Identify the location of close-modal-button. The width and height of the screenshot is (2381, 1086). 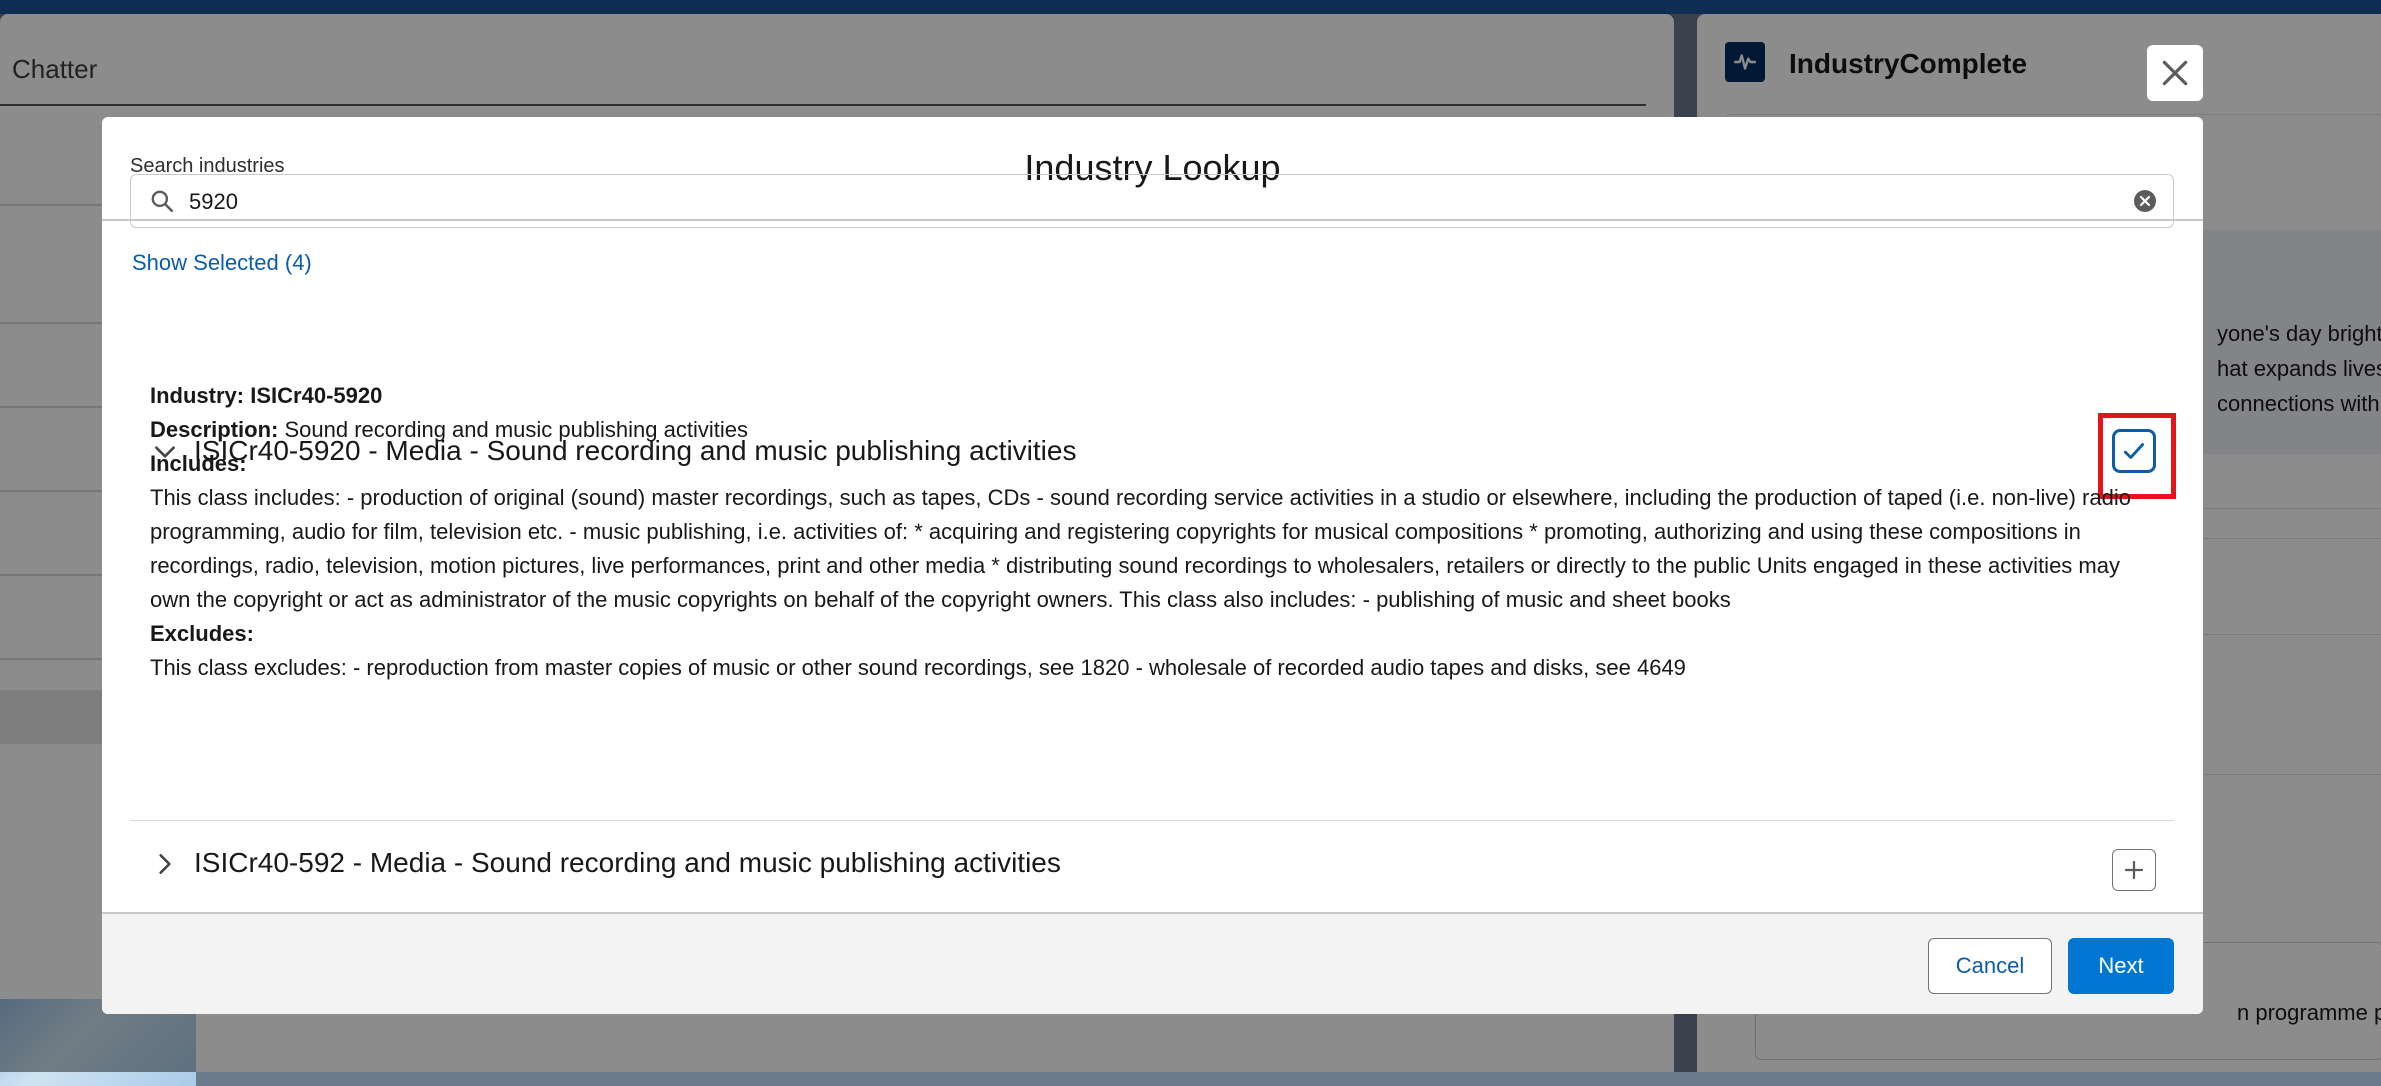
(2175, 73).